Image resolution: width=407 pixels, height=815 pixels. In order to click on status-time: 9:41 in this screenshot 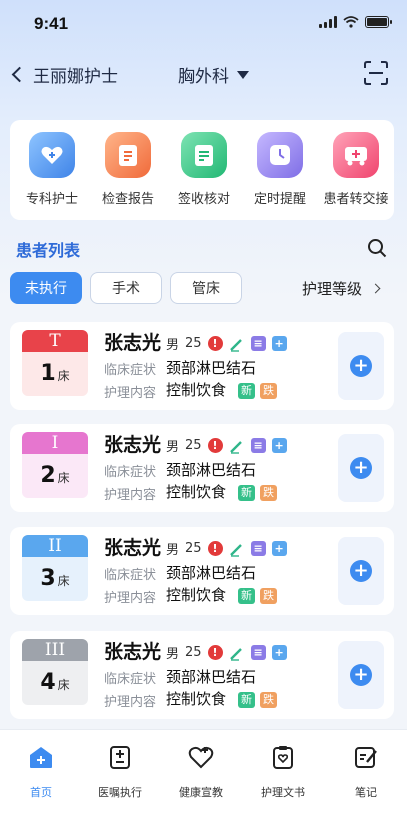, I will do `click(51, 23)`.